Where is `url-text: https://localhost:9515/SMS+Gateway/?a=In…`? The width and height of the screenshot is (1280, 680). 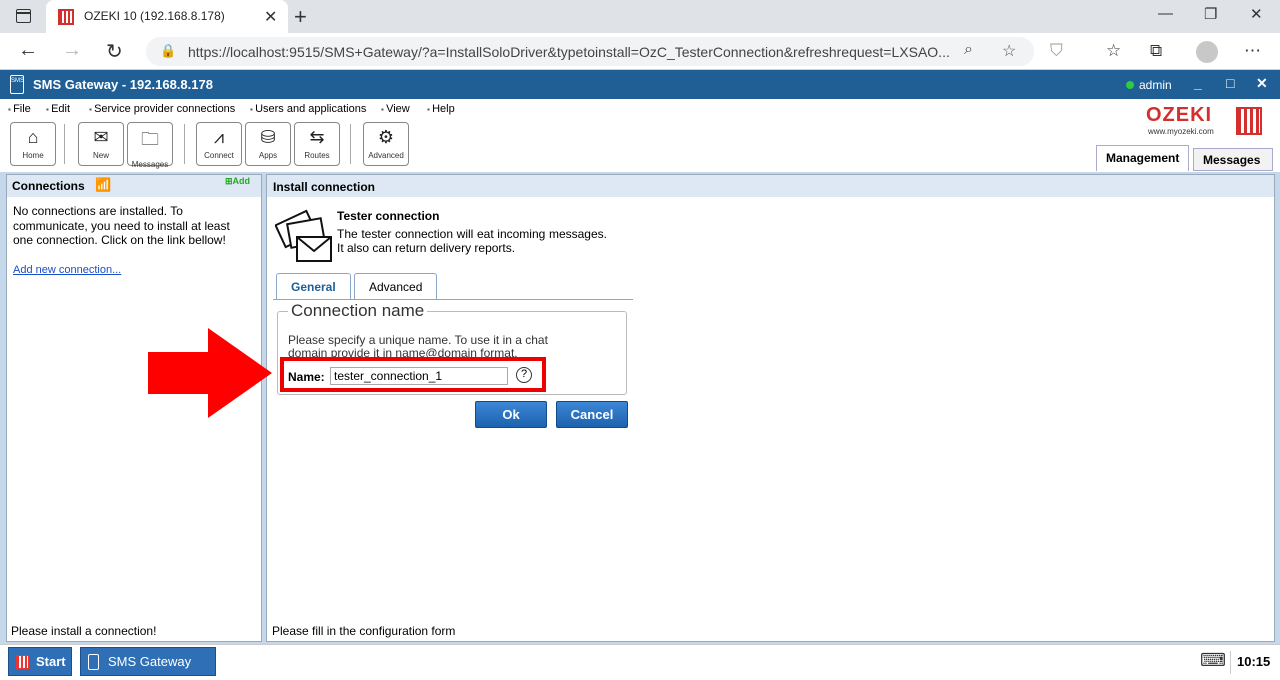
url-text: https://localhost:9515/SMS+Gateway/?a=In… is located at coordinates (569, 52).